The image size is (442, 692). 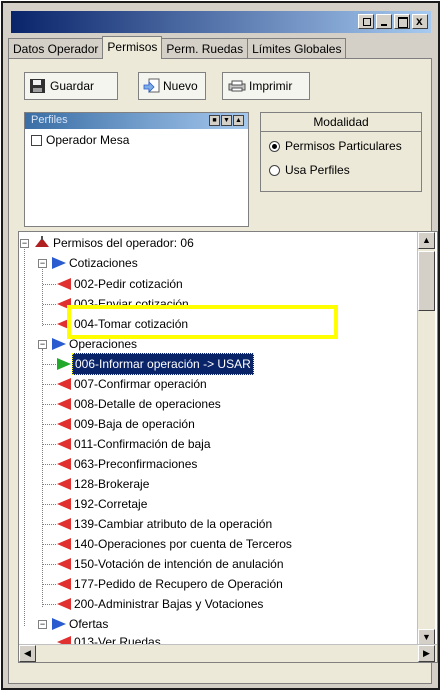 I want to click on tree-group: − Cotizaciones, so click(x=89, y=263).